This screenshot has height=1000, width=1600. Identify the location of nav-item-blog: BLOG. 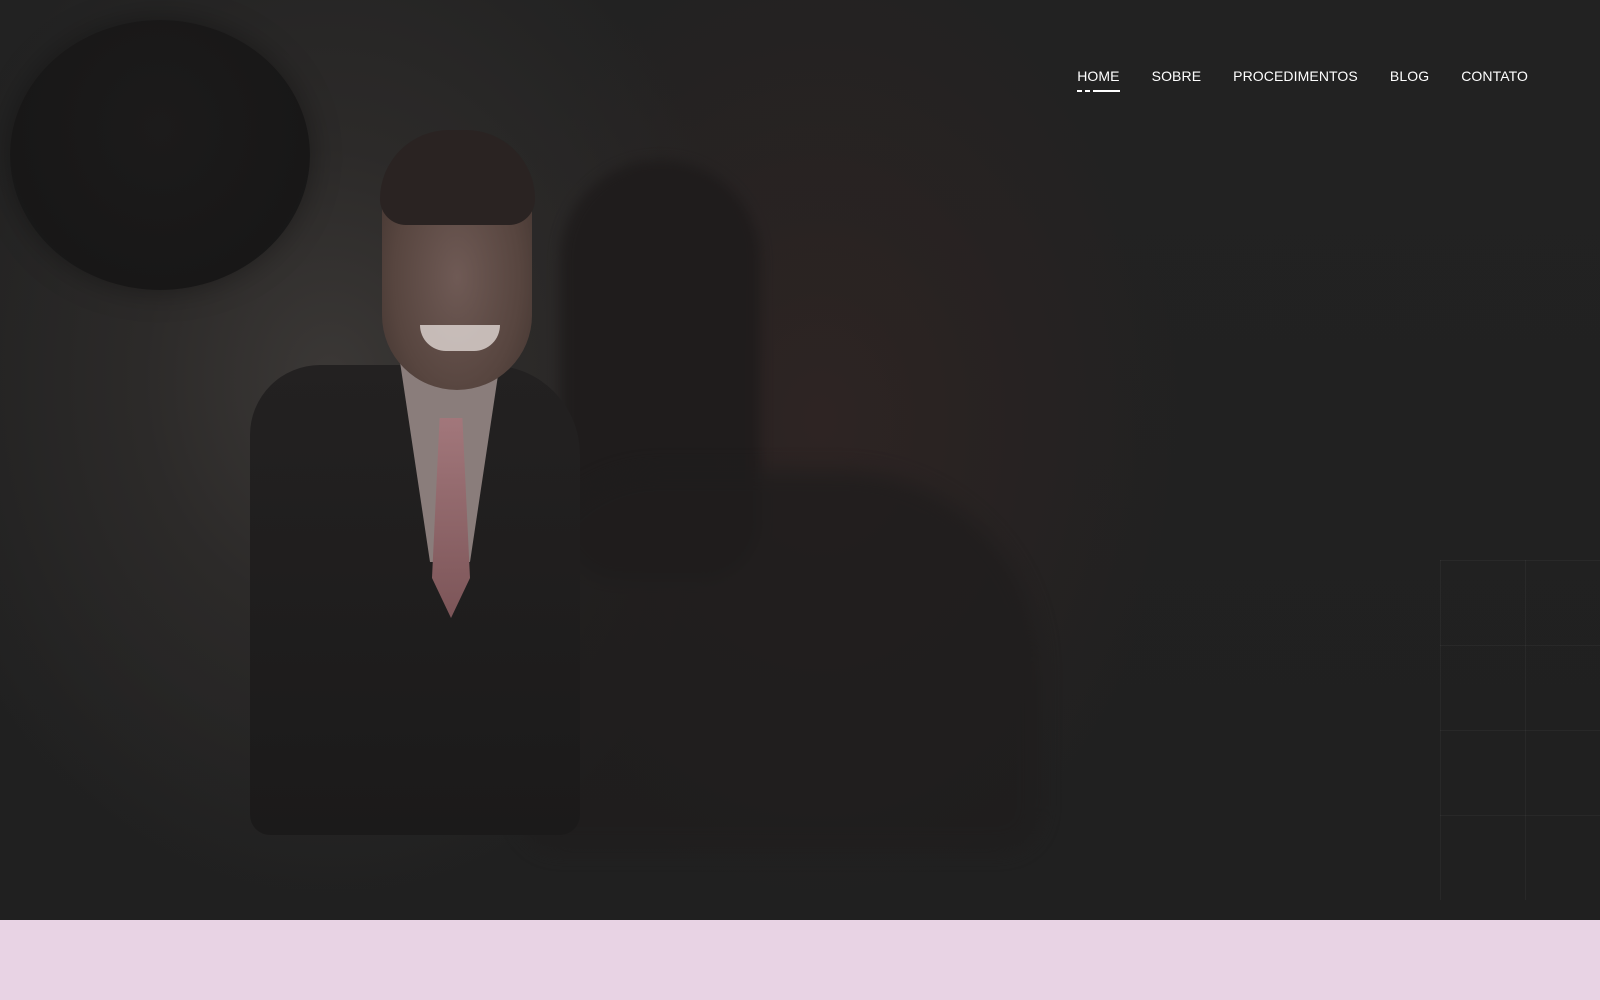
(1409, 80).